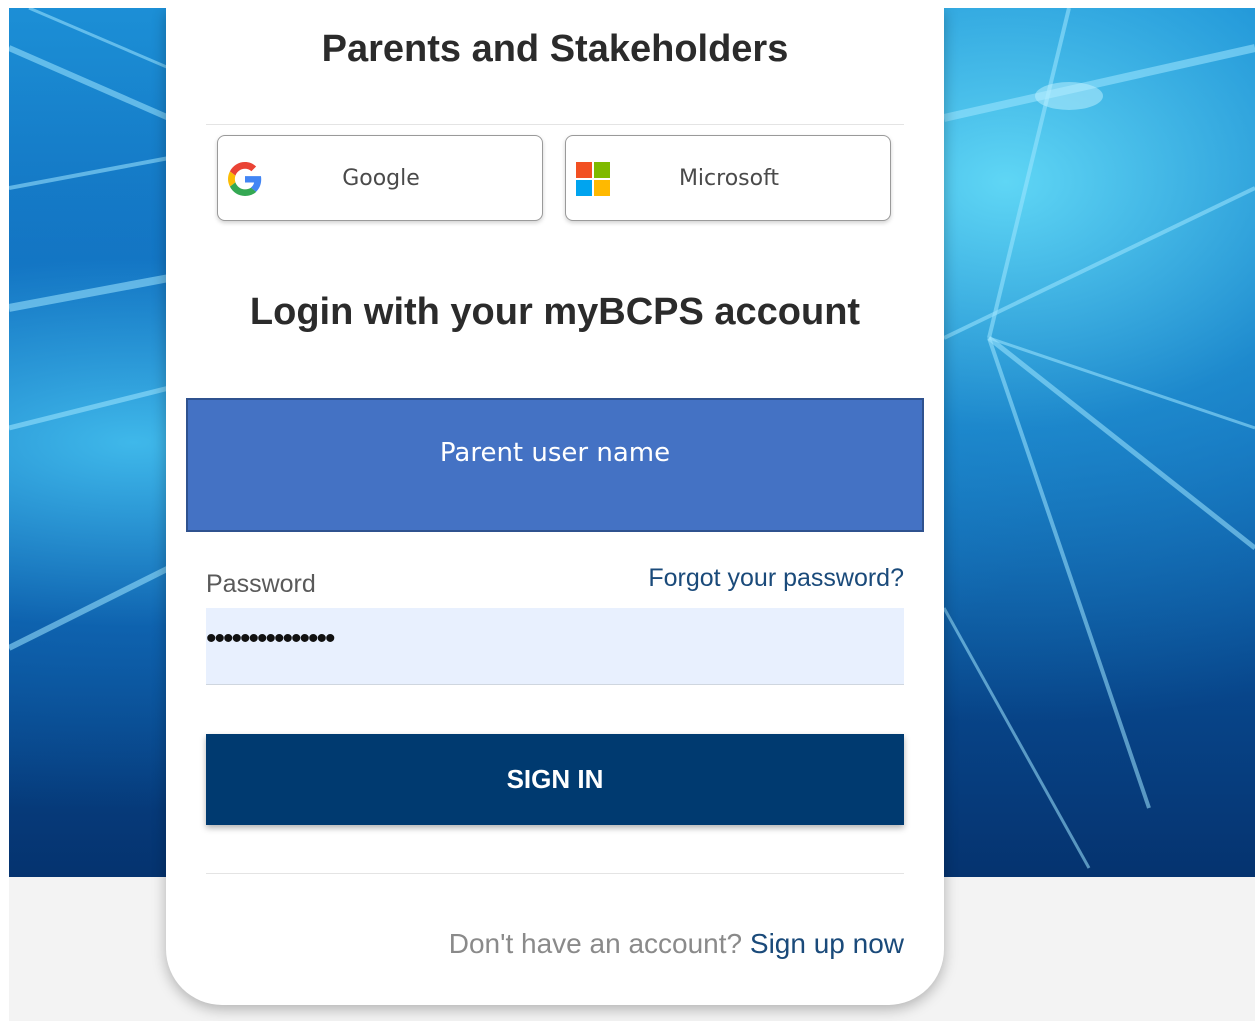 This screenshot has height=1021, width=1255. What do you see at coordinates (555, 873) in the screenshot?
I see `footer-divider` at bounding box center [555, 873].